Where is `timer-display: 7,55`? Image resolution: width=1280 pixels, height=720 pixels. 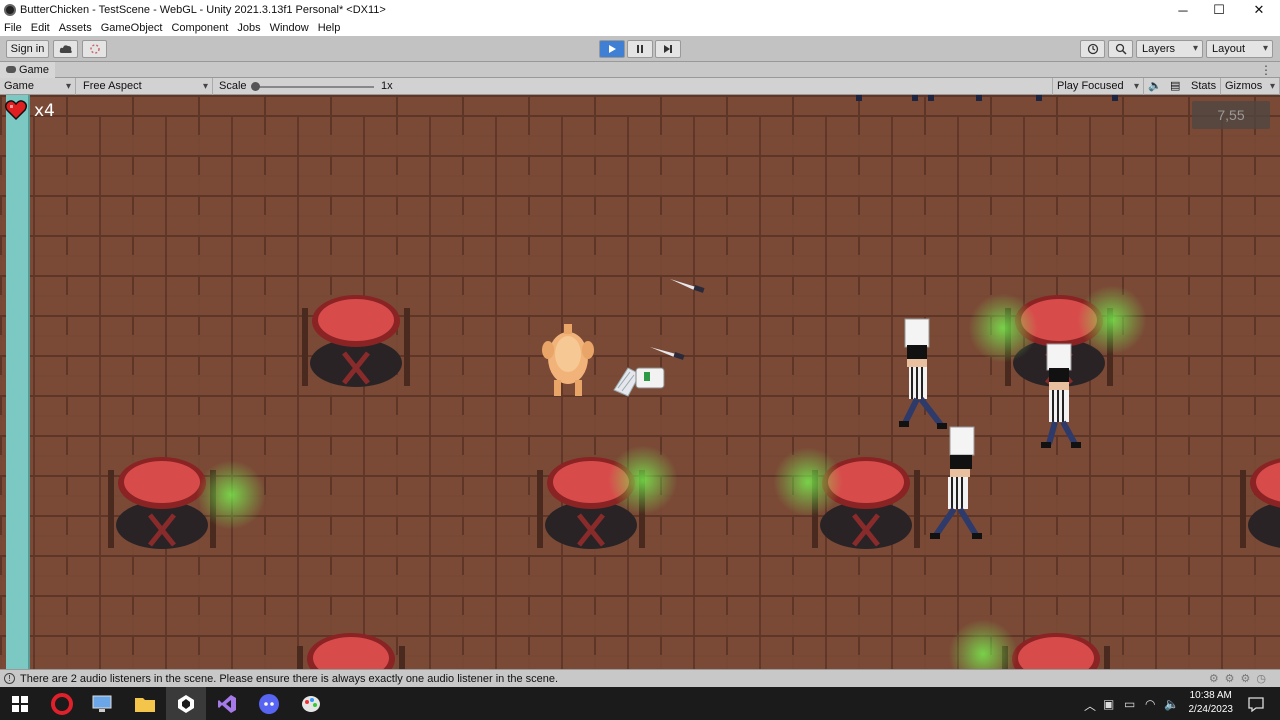 timer-display: 7,55 is located at coordinates (1231, 115).